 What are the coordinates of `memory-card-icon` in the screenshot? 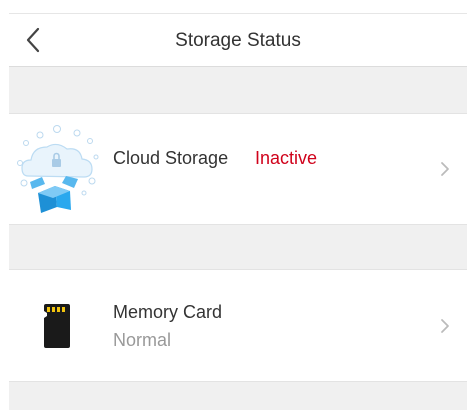 It's located at (57, 326).